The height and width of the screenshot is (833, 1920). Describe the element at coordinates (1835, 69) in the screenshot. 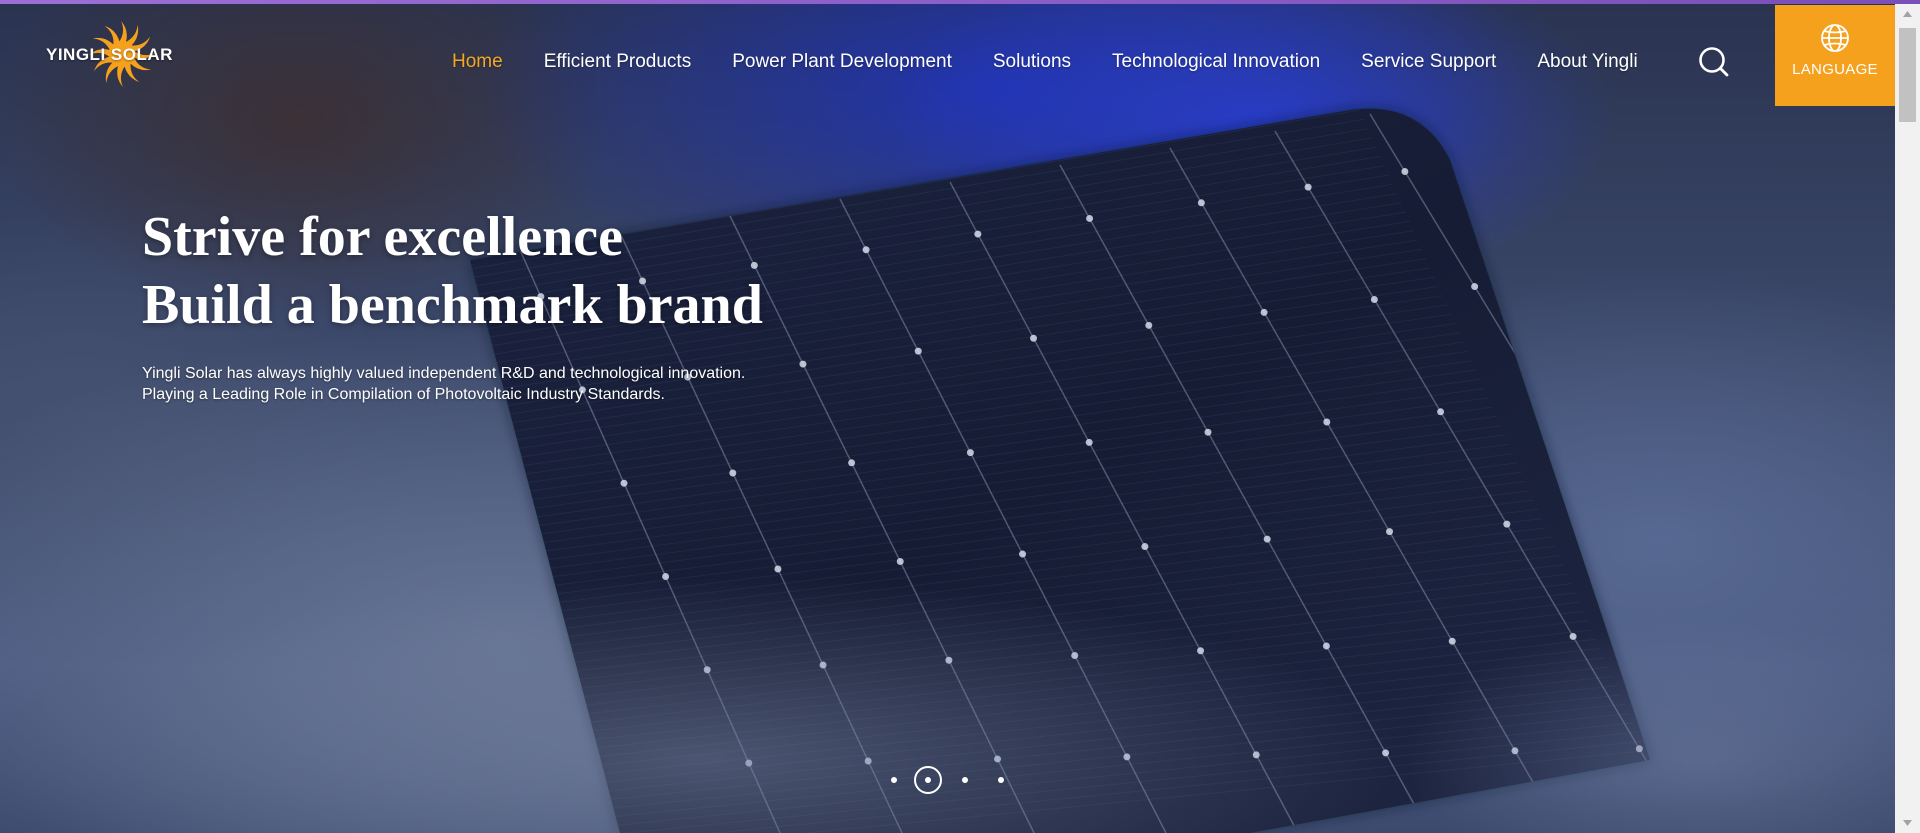

I see `language-label: LANGUAGE` at that location.